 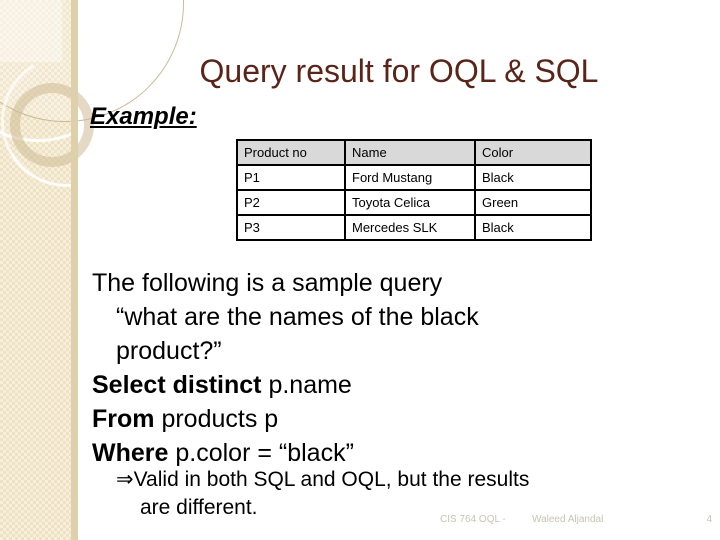 I want to click on cell-color: Green, so click(x=533, y=202).